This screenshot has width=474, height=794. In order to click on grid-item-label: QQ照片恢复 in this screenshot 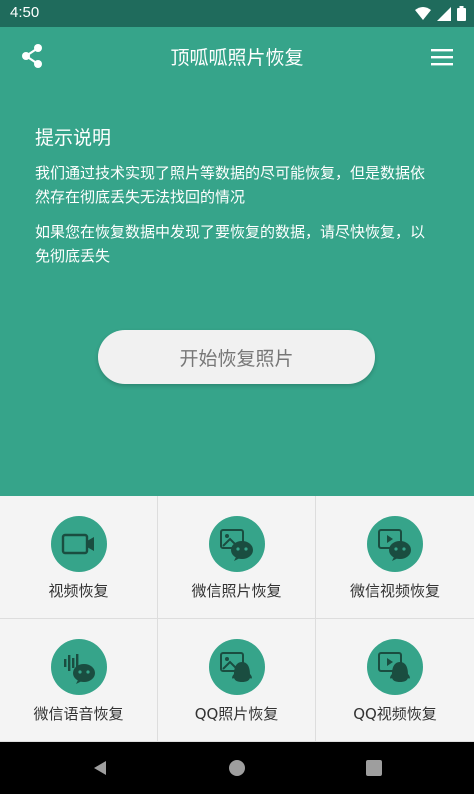, I will do `click(236, 714)`.